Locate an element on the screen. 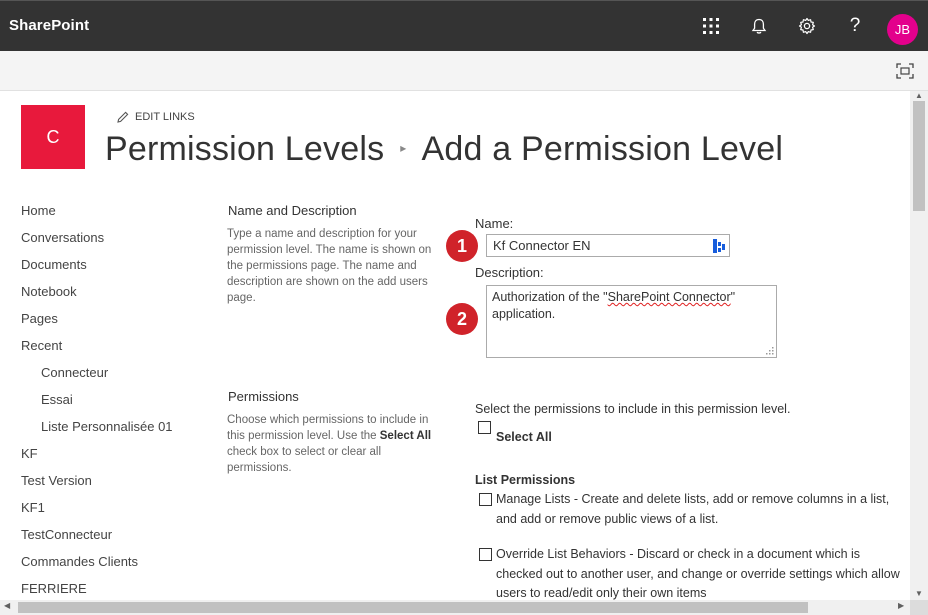  horizontal-scrollbar: ◀ ▶ is located at coordinates (455, 607).